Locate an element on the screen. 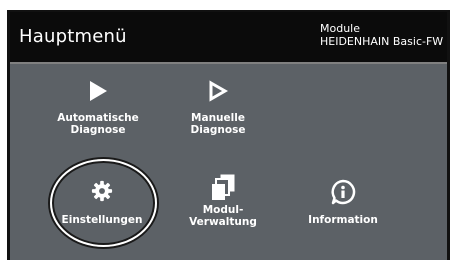 The height and width of the screenshot is (265, 457). module-info: Module HEIDENHAIN Basic-FW is located at coordinates (381, 35).